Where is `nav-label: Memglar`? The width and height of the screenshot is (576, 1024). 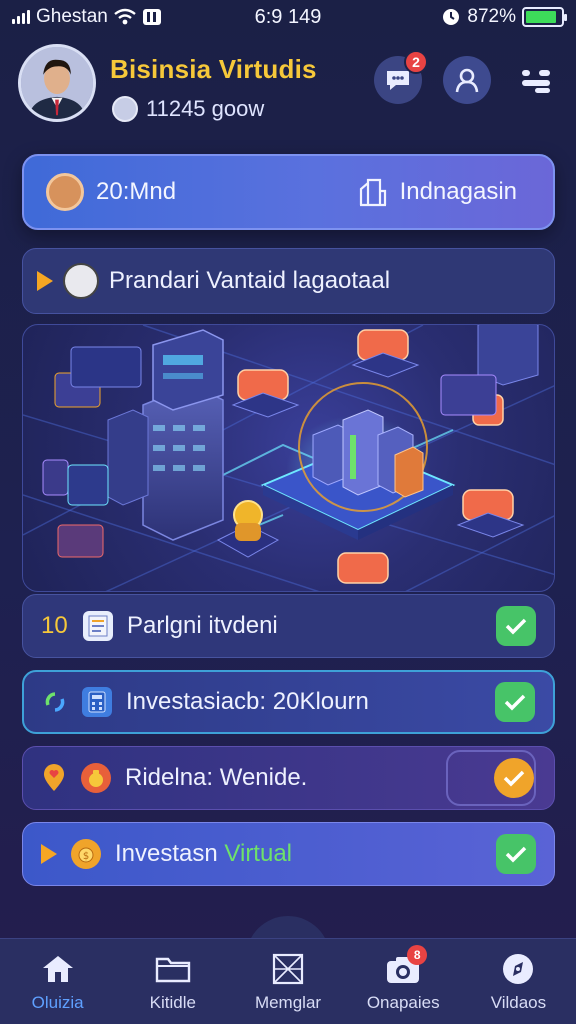
nav-label: Memglar is located at coordinates (288, 1002).